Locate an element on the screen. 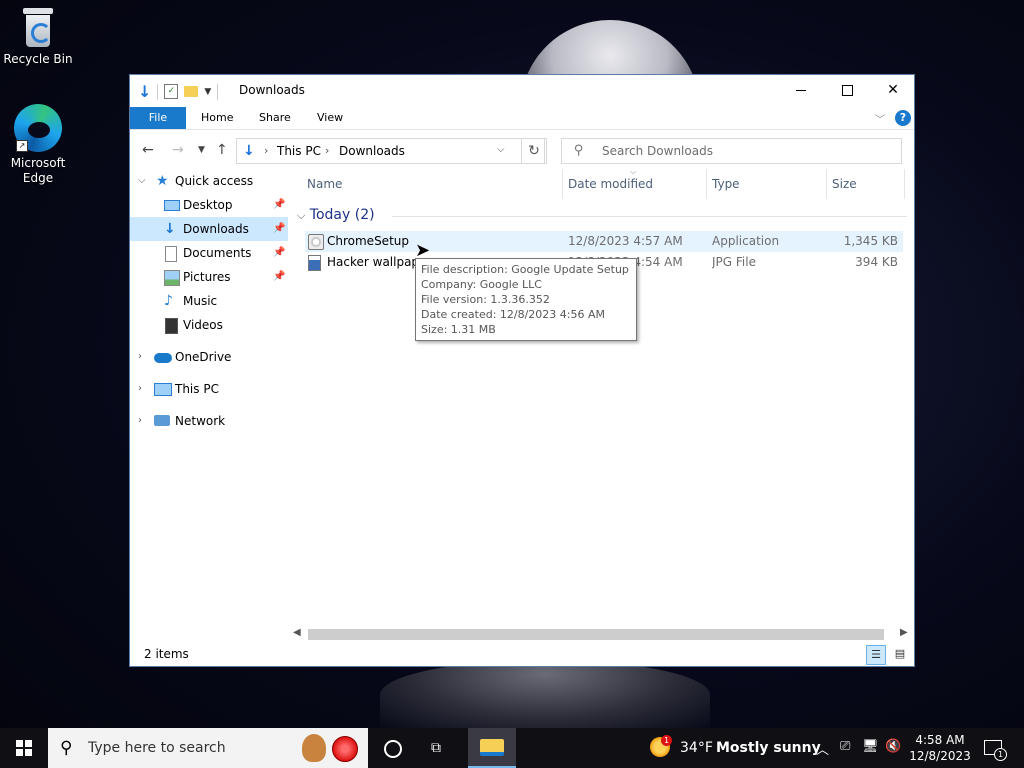 The image size is (1024, 768). tab-share: Share is located at coordinates (275, 118).